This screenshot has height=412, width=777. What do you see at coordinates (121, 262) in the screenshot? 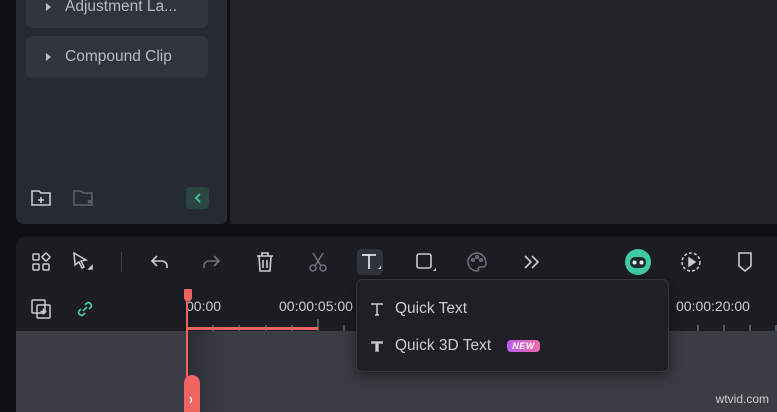
I see `toolbar-divider` at bounding box center [121, 262].